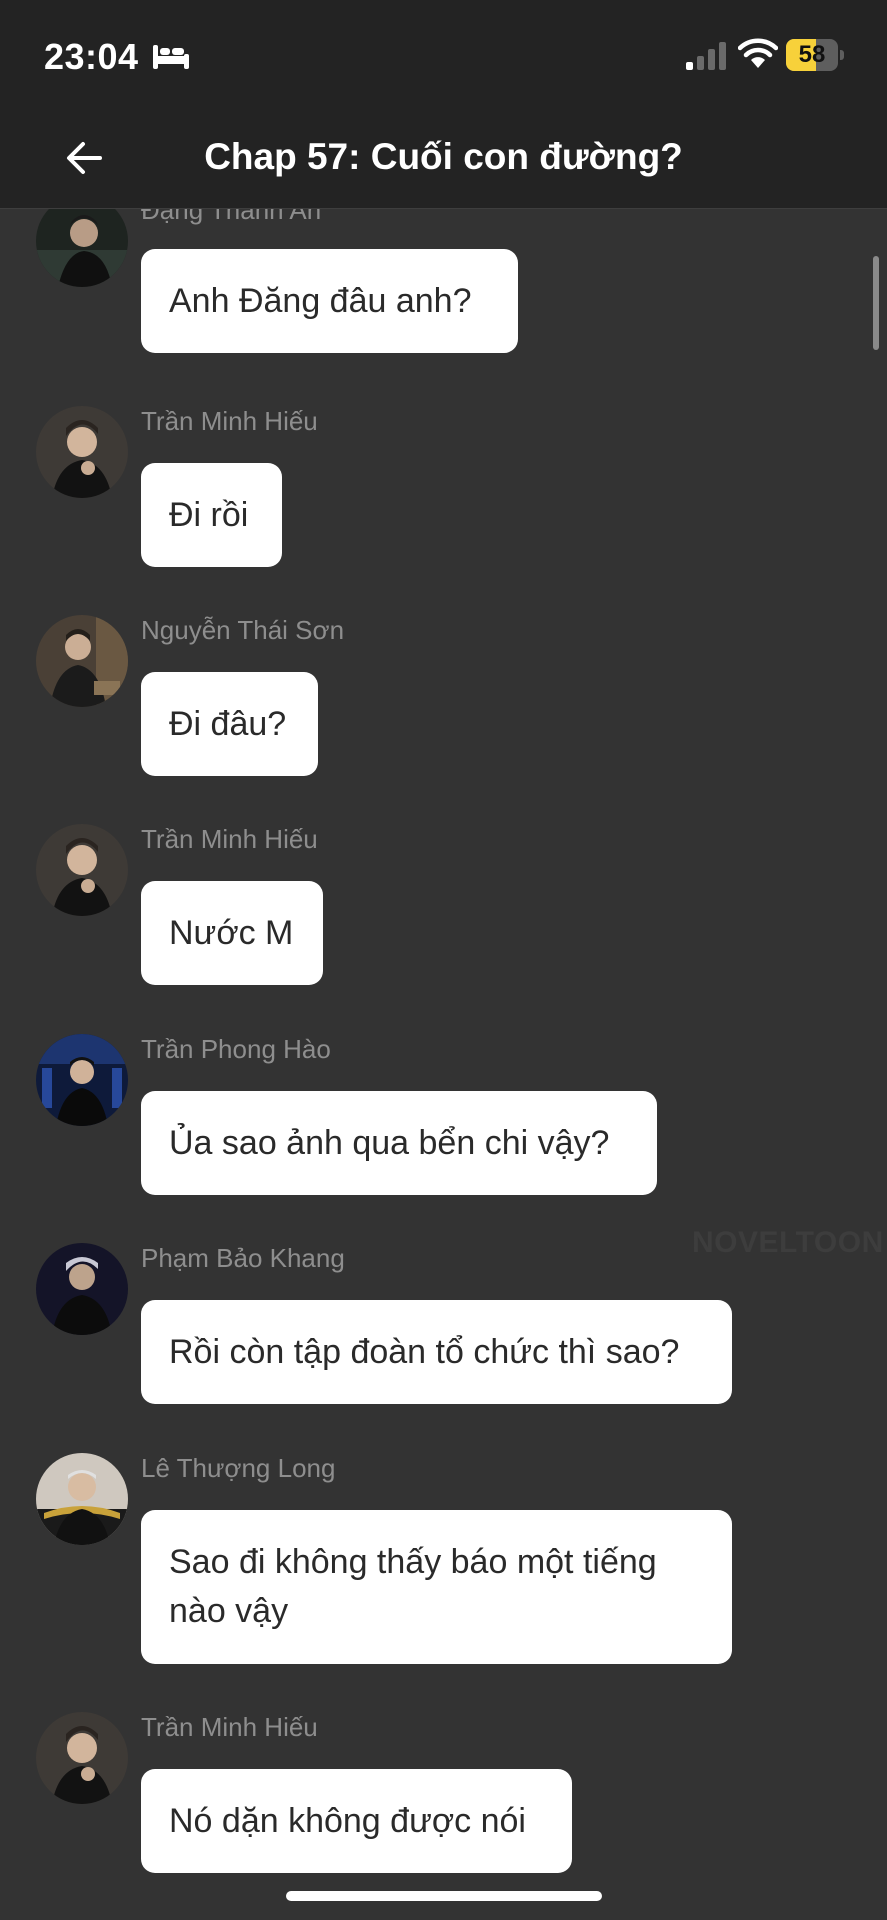 Image resolution: width=887 pixels, height=1920 pixels. What do you see at coordinates (842, 55) in the screenshot?
I see `battery-tip` at bounding box center [842, 55].